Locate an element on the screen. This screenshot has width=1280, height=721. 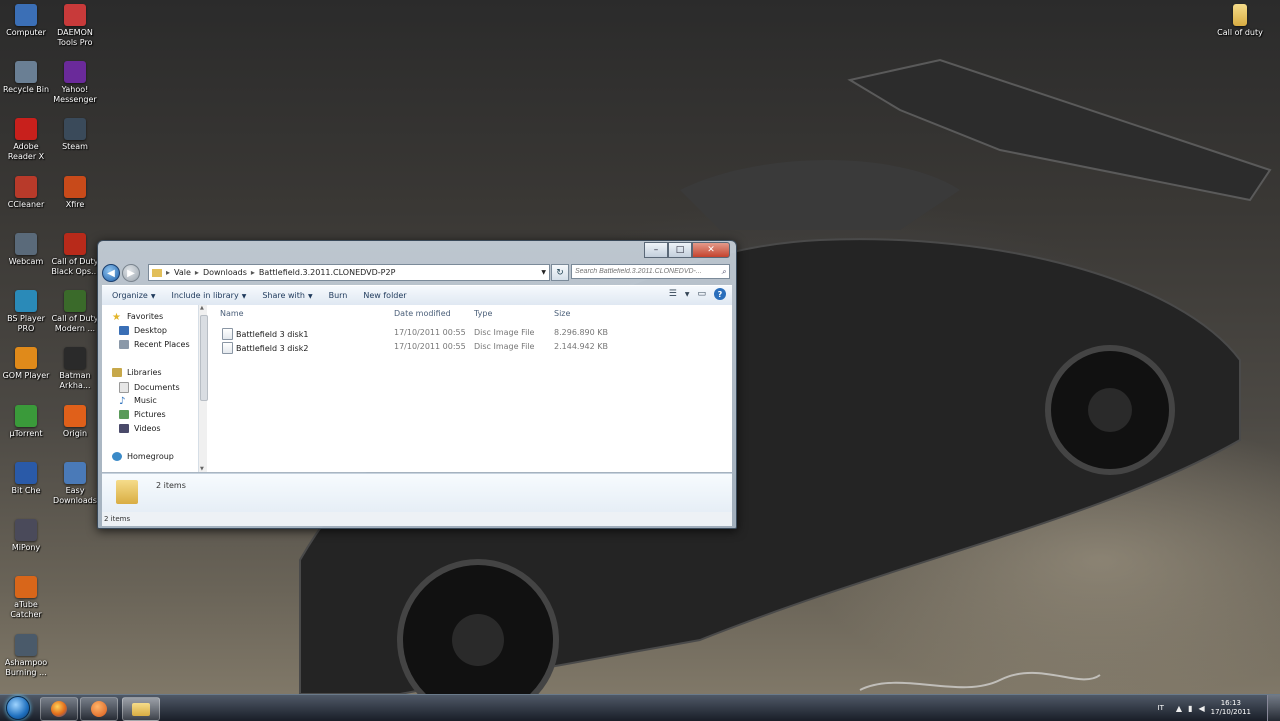
forward-arrow-icon: ▶ is located at coordinates (131, 273).